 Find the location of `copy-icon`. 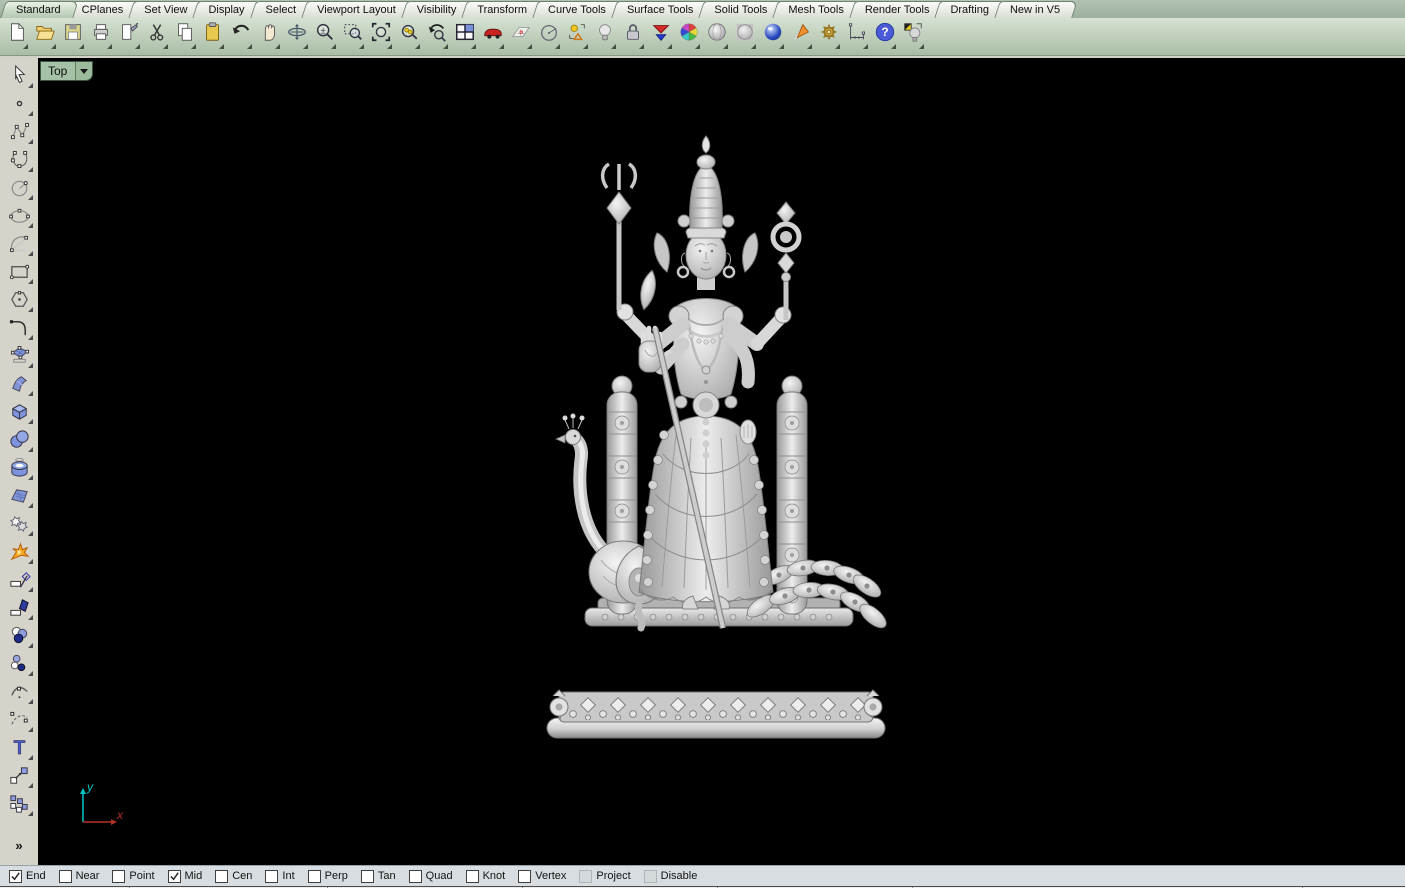

copy-icon is located at coordinates (185, 35).